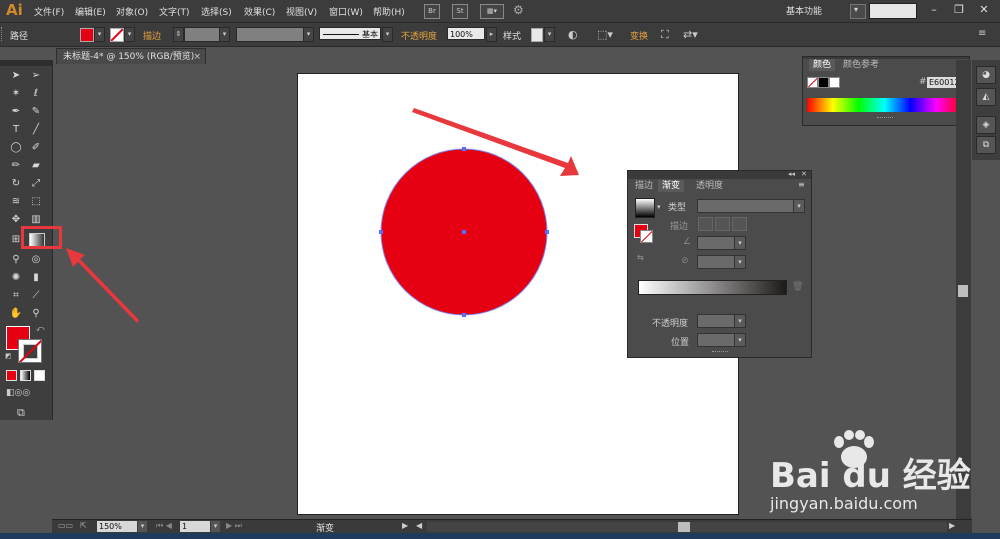  What do you see at coordinates (801, 184) in the screenshot?
I see `panel-menu-icon: ≡` at bounding box center [801, 184].